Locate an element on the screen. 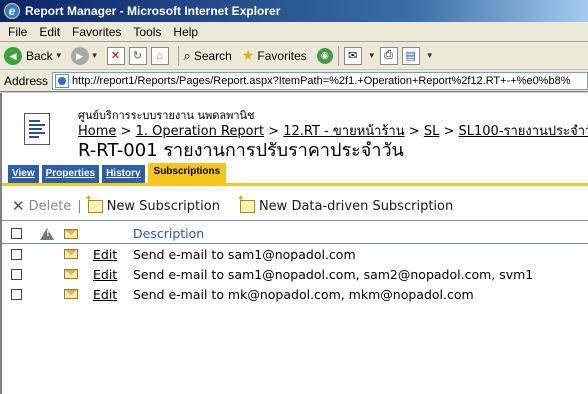 Image resolution: width=588 pixels, height=394 pixels. report-icon is located at coordinates (37, 129).